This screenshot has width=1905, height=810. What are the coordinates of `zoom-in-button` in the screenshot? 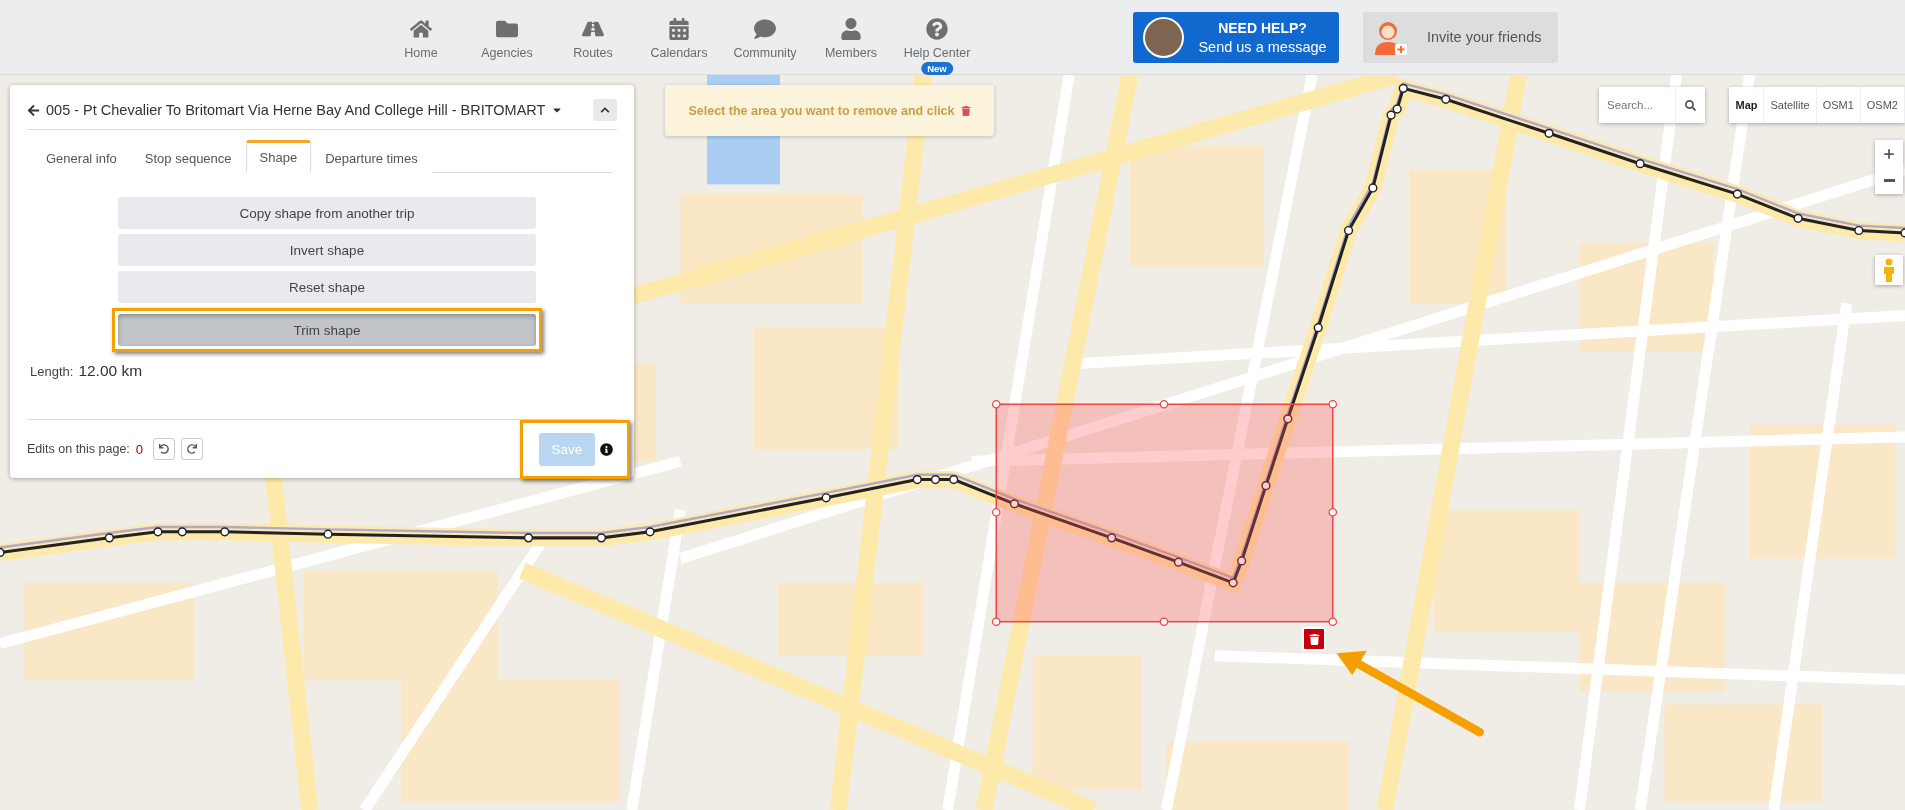 It's located at (1889, 153).